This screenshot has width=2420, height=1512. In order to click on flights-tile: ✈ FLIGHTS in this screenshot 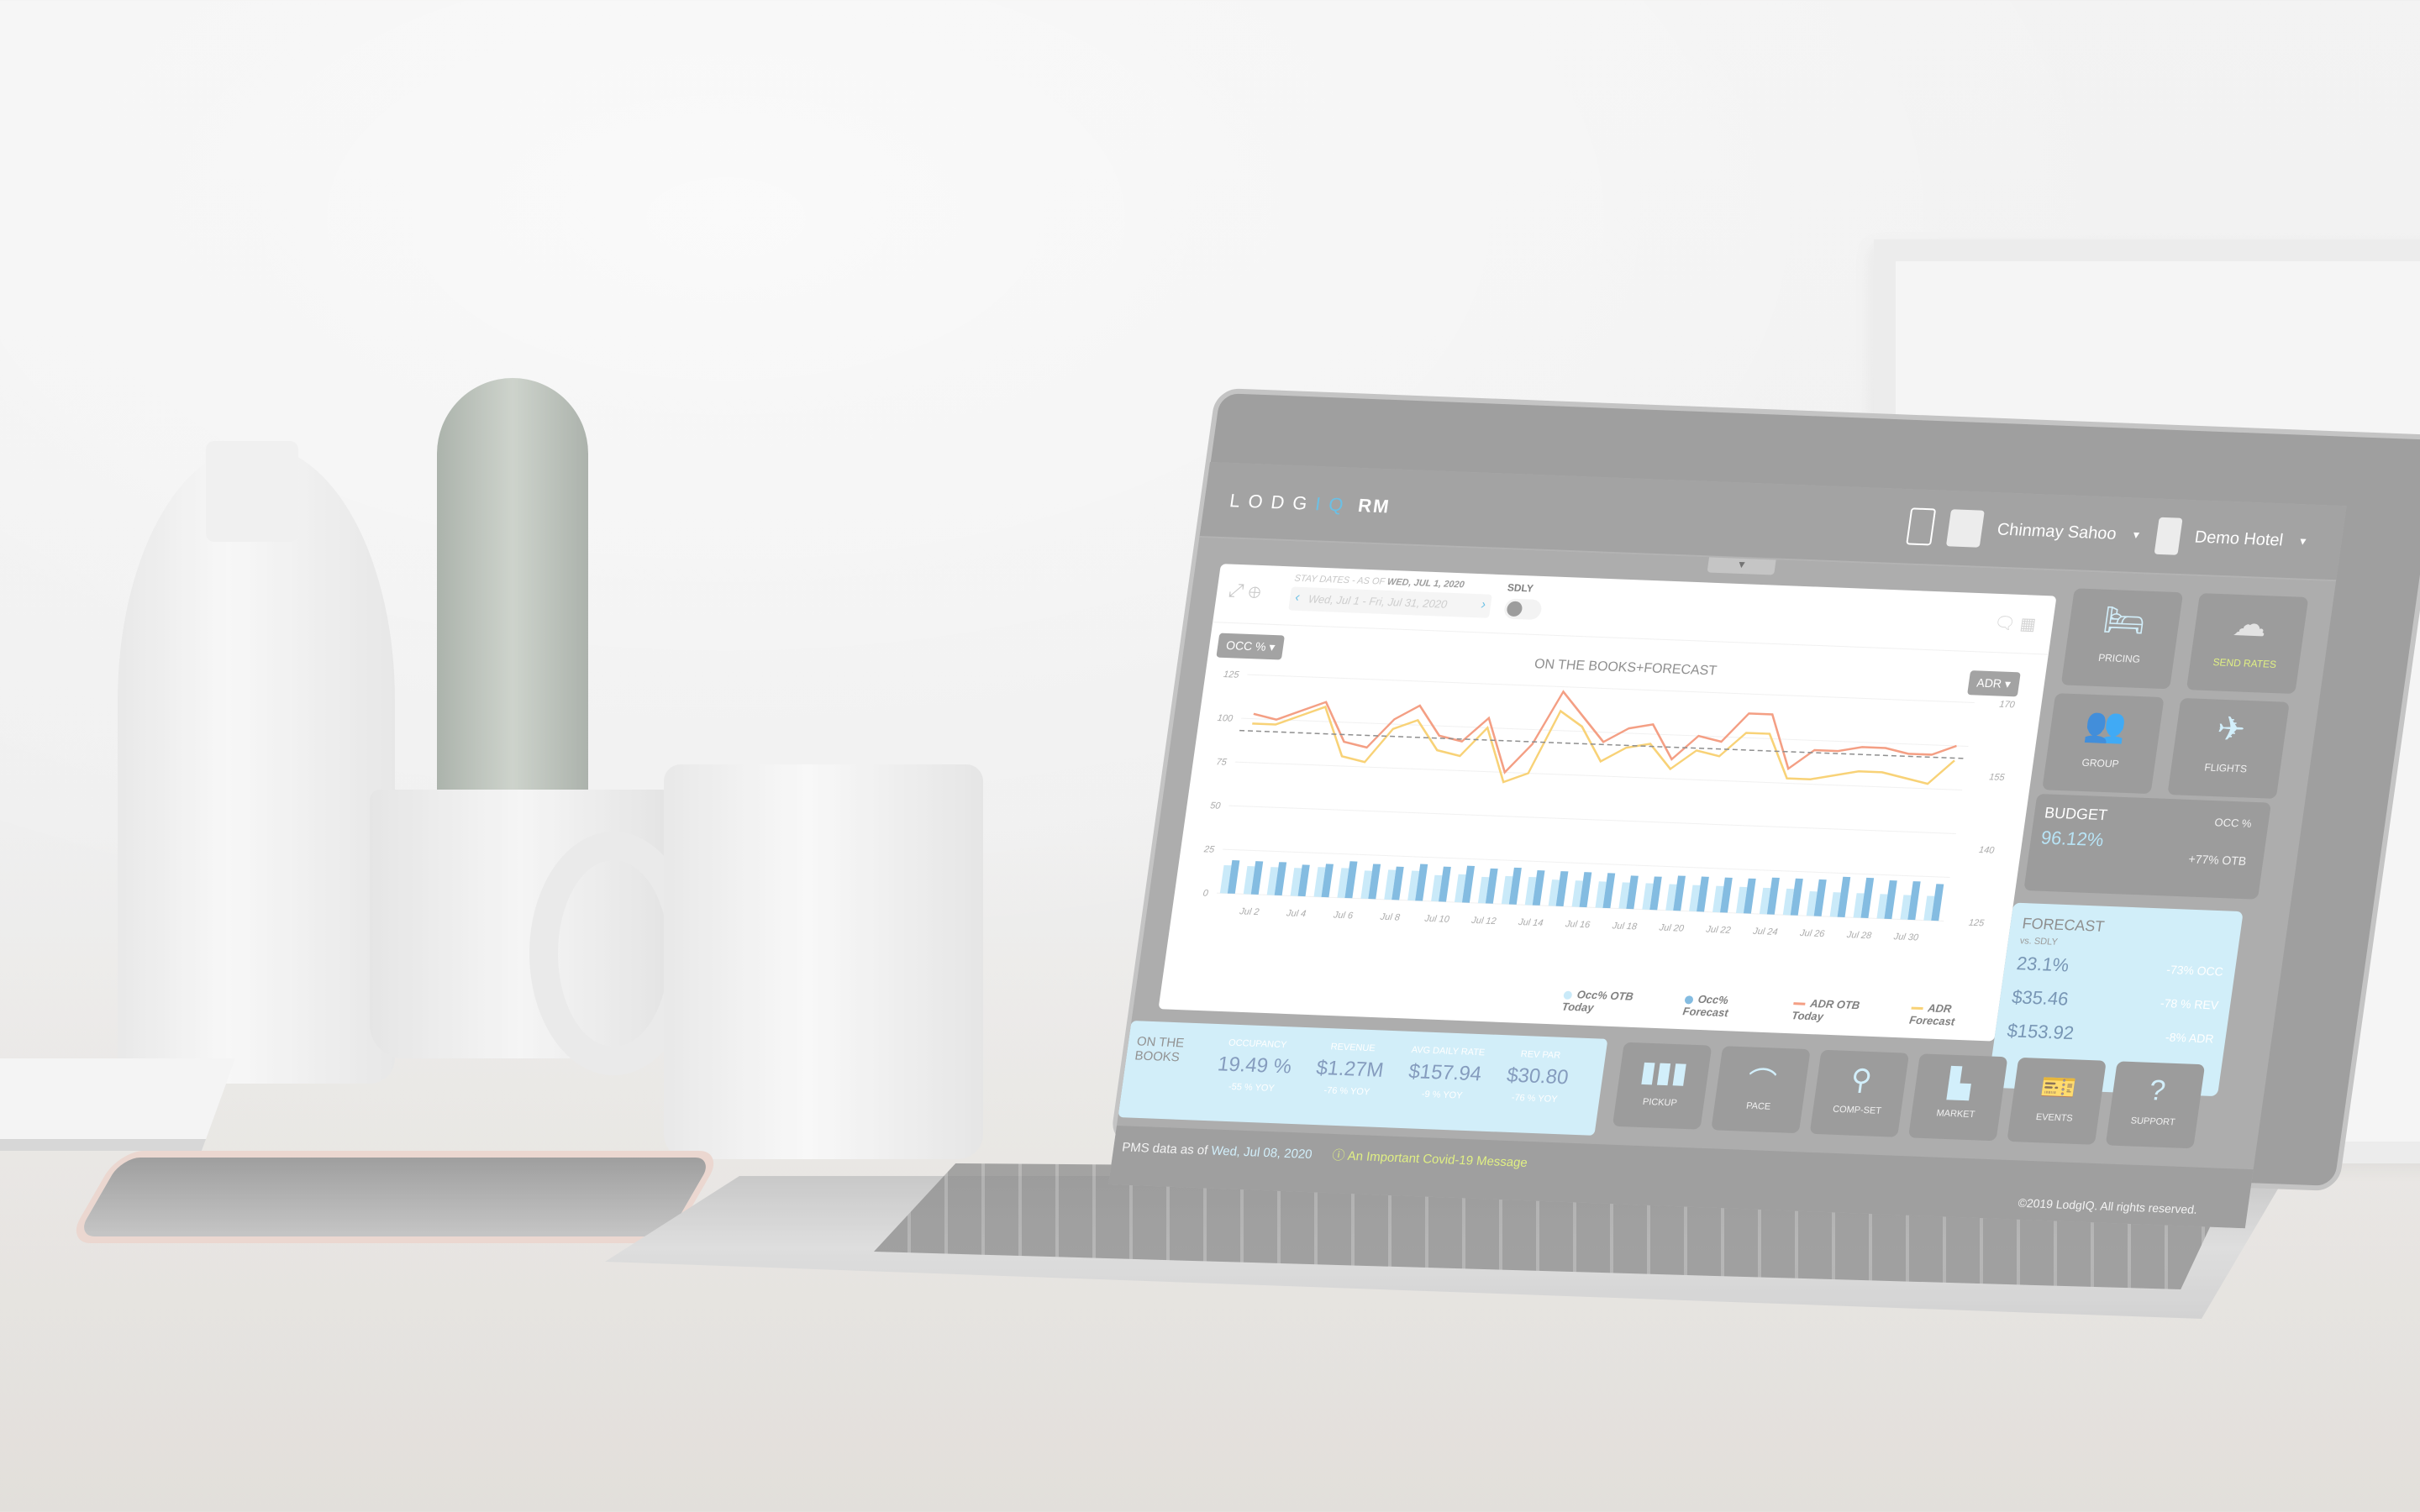, I will do `click(2228, 748)`.